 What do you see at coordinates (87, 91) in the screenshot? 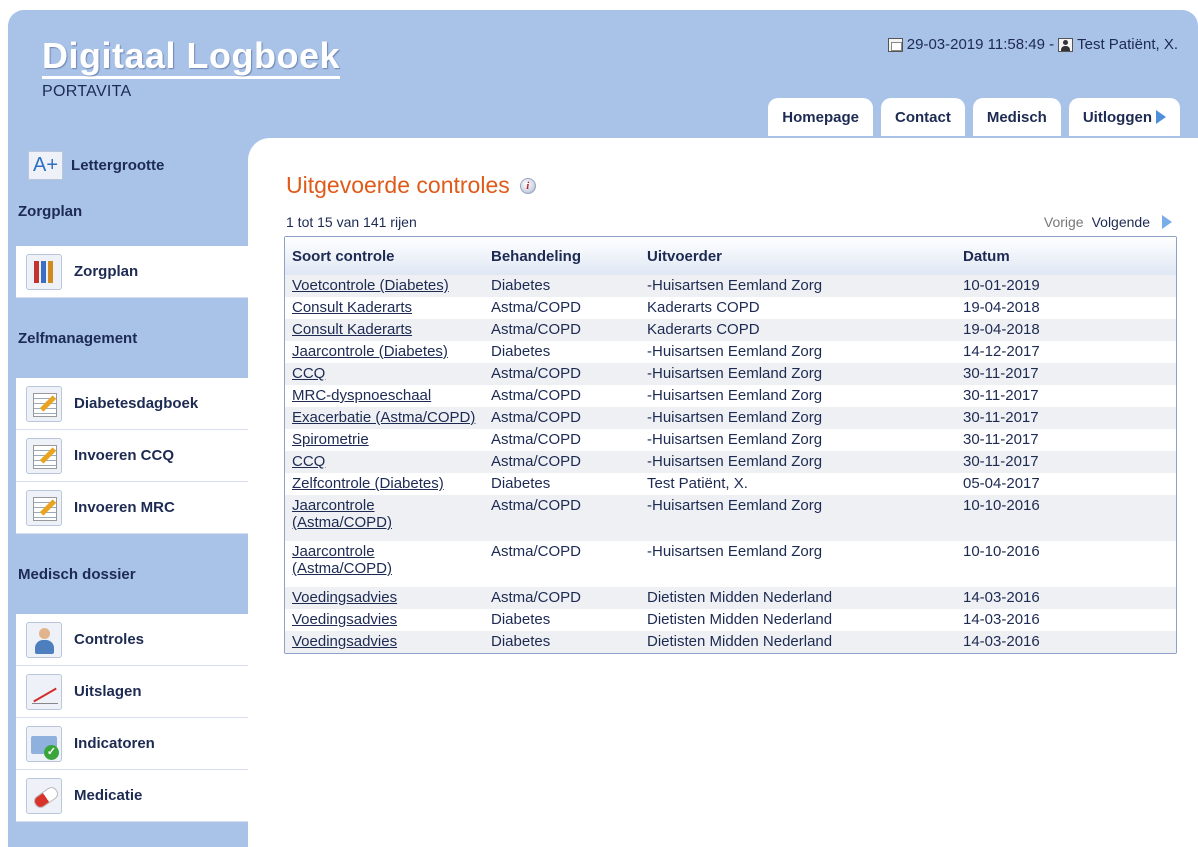
I see `logo-subtitle: PORTAVITA` at bounding box center [87, 91].